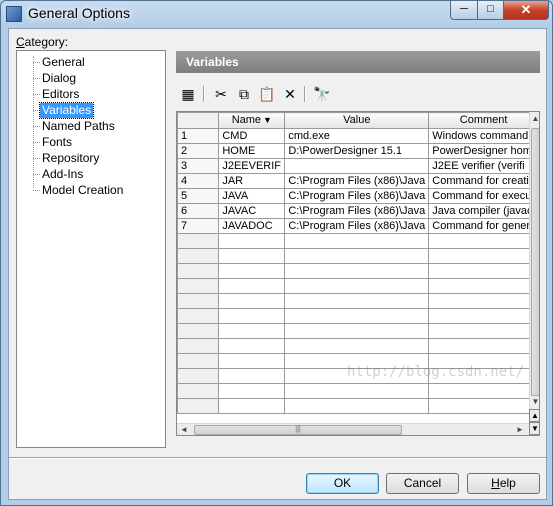  Describe the element at coordinates (252, 196) in the screenshot. I see `cell-name: JAVA` at that location.